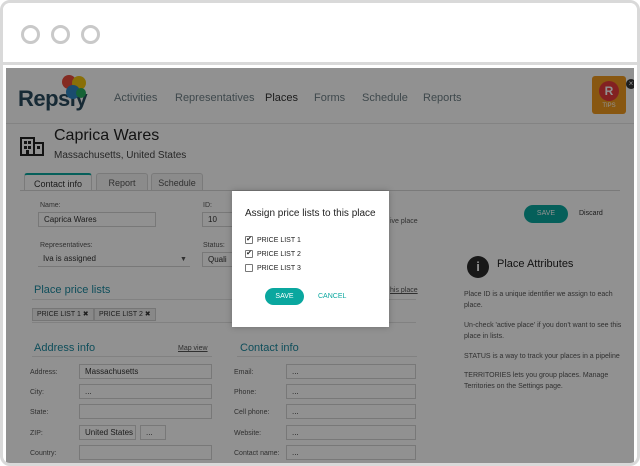 This screenshot has height=466, width=640. Describe the element at coordinates (90, 34) in the screenshot. I see `window-maximize-button` at that location.